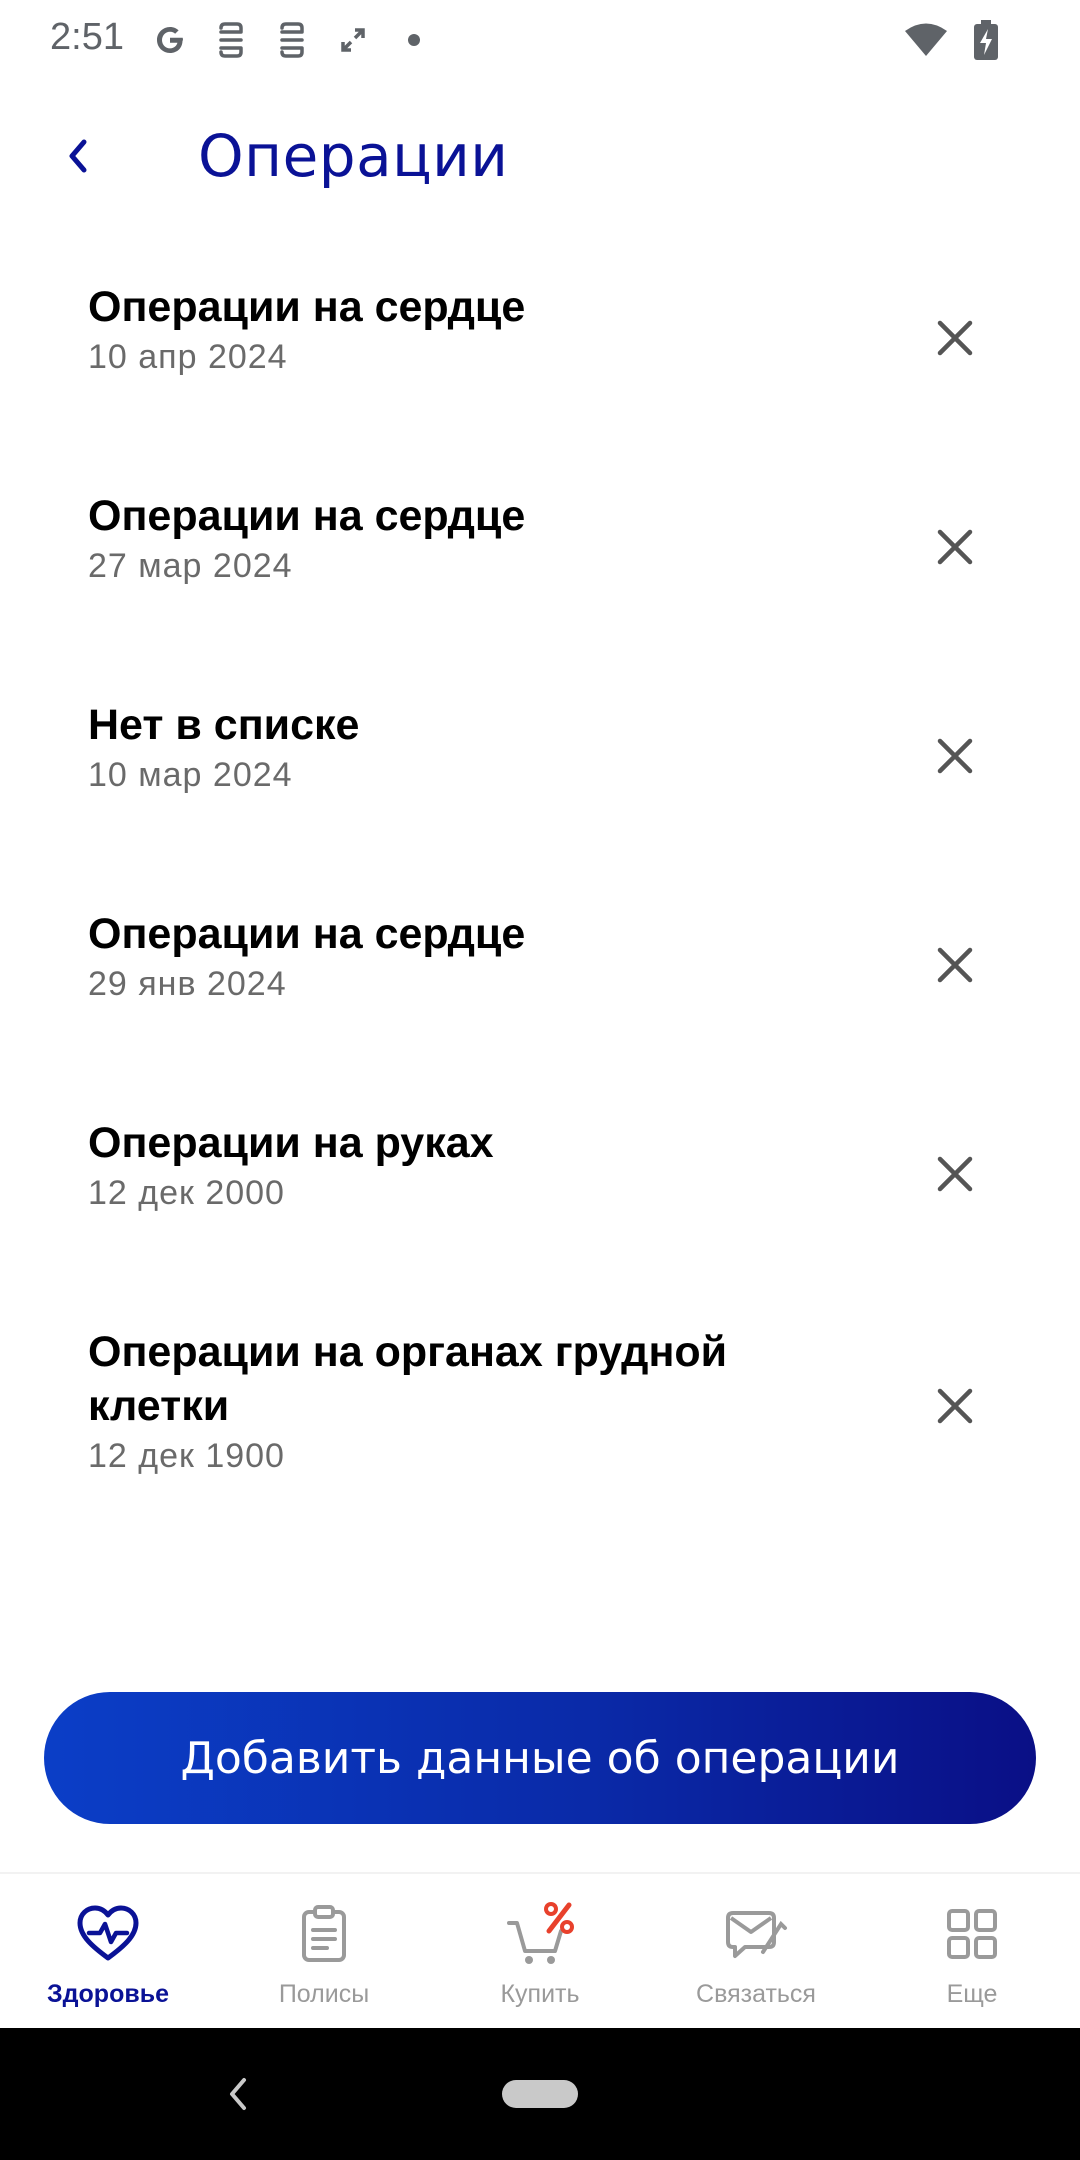 This screenshot has height=2160, width=1080. What do you see at coordinates (926, 40) in the screenshot?
I see `wifi-icon` at bounding box center [926, 40].